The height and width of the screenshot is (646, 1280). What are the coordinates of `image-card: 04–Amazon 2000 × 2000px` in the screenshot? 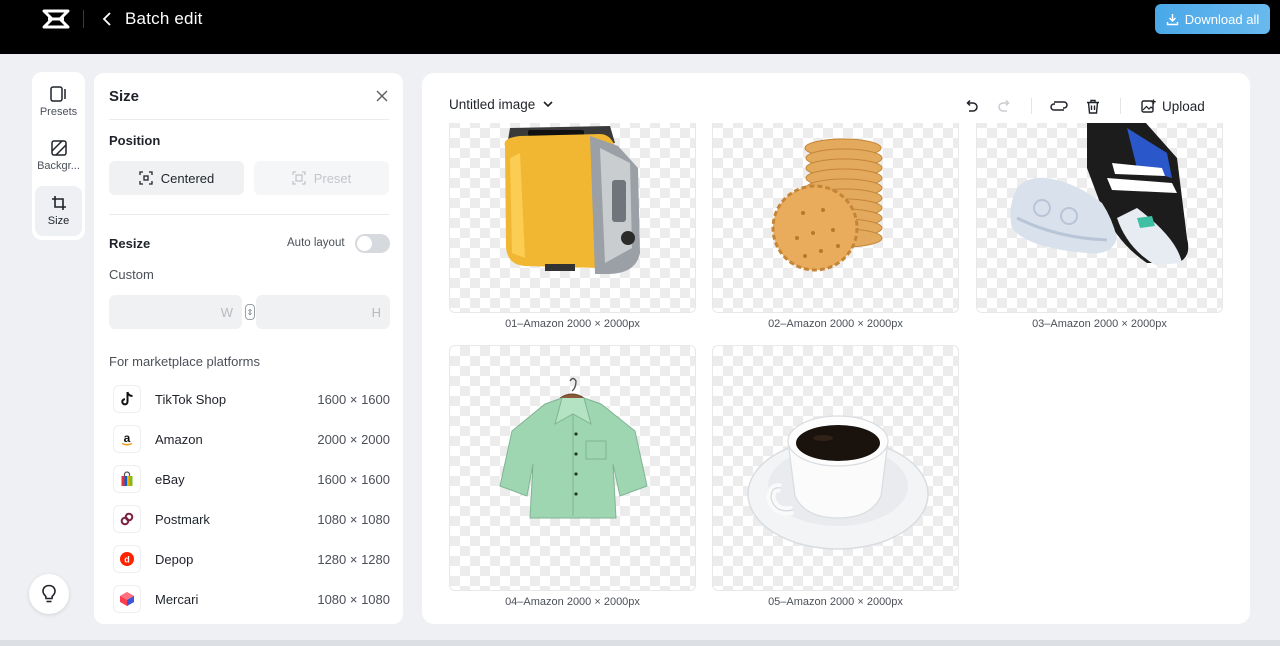 It's located at (572, 476).